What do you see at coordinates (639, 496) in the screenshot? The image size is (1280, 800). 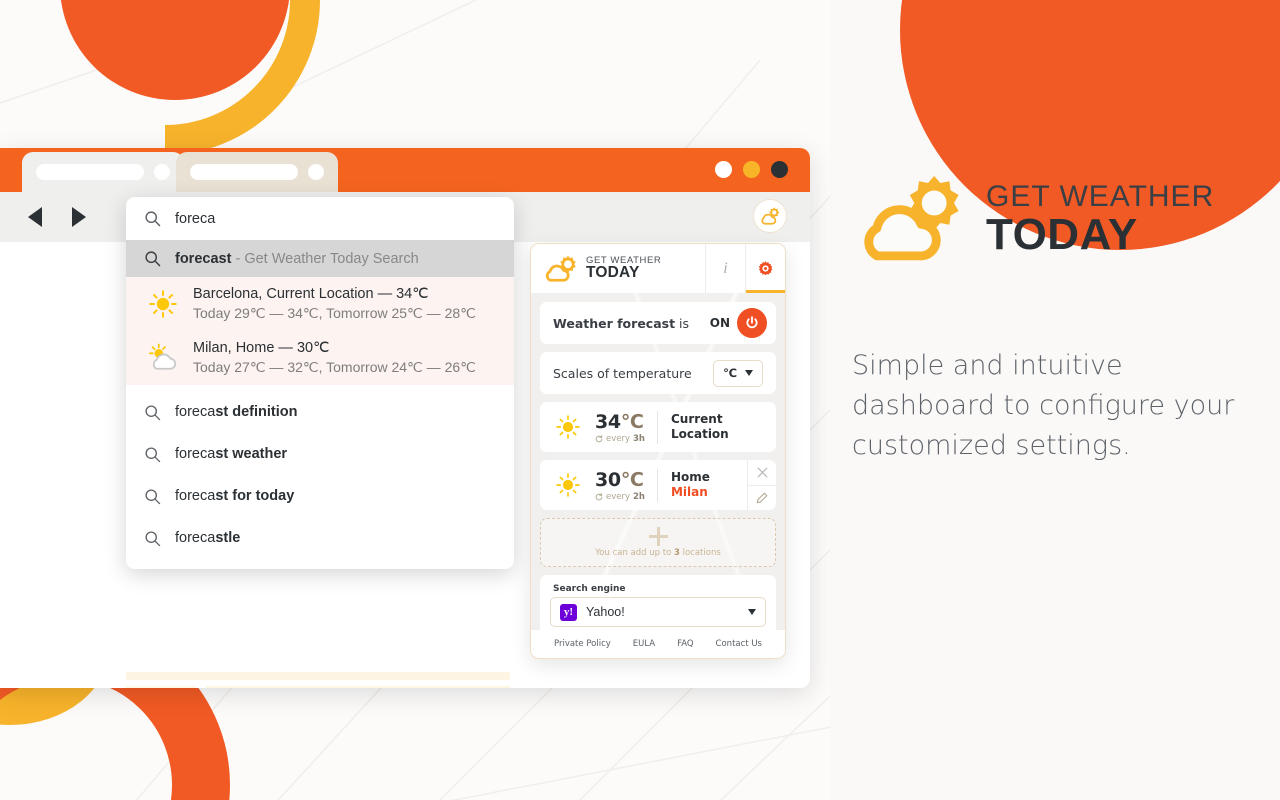 I see `refresh-interval: 2h` at bounding box center [639, 496].